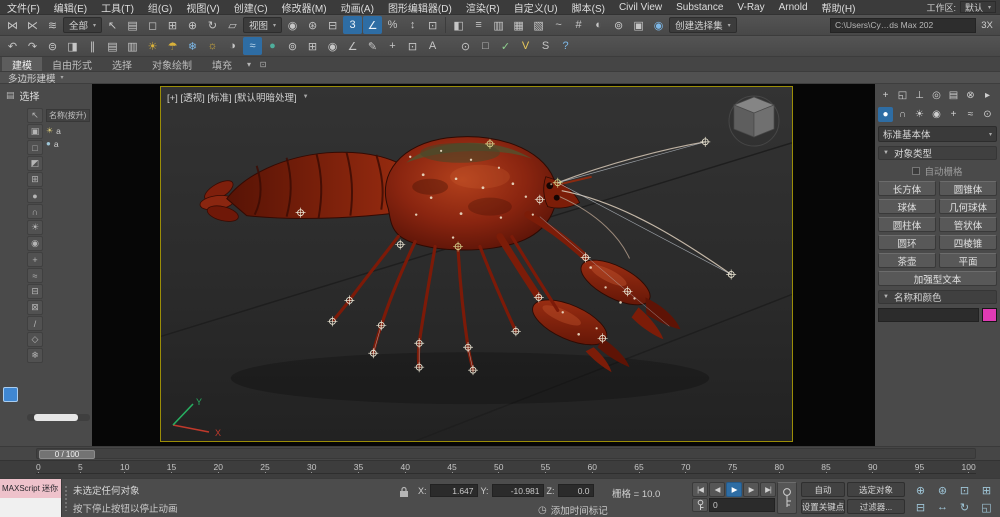  What do you see at coordinates (249, 64) in the screenshot?
I see `ribbon-minimize-icon: ▾` at bounding box center [249, 64].